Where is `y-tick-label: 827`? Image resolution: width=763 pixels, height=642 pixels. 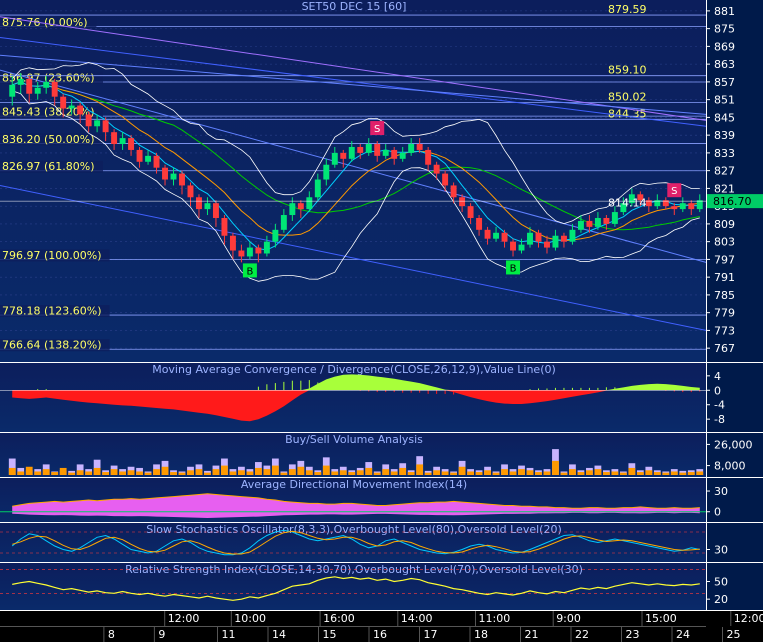
y-tick-label: 827 is located at coordinates (724, 171).